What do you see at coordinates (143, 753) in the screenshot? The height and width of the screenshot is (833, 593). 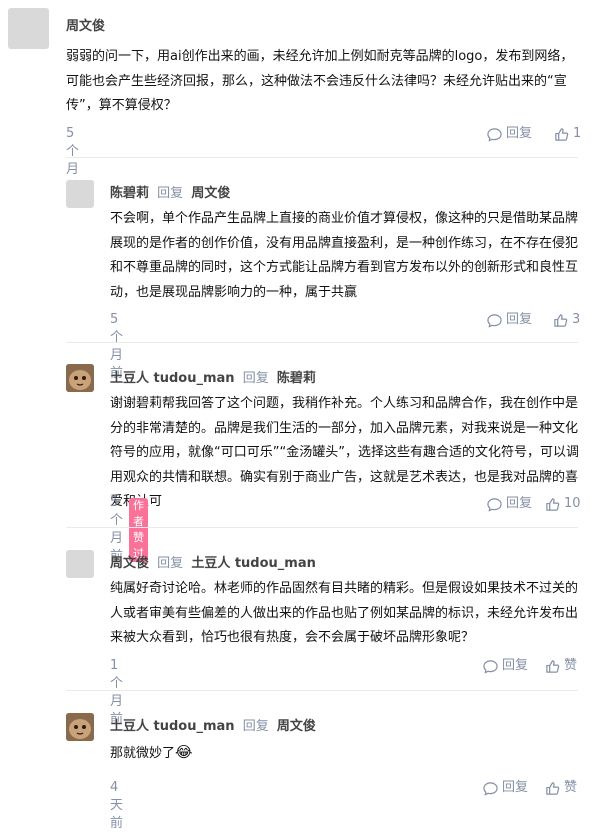 I see `comment-text-content: 那就微妙了` at bounding box center [143, 753].